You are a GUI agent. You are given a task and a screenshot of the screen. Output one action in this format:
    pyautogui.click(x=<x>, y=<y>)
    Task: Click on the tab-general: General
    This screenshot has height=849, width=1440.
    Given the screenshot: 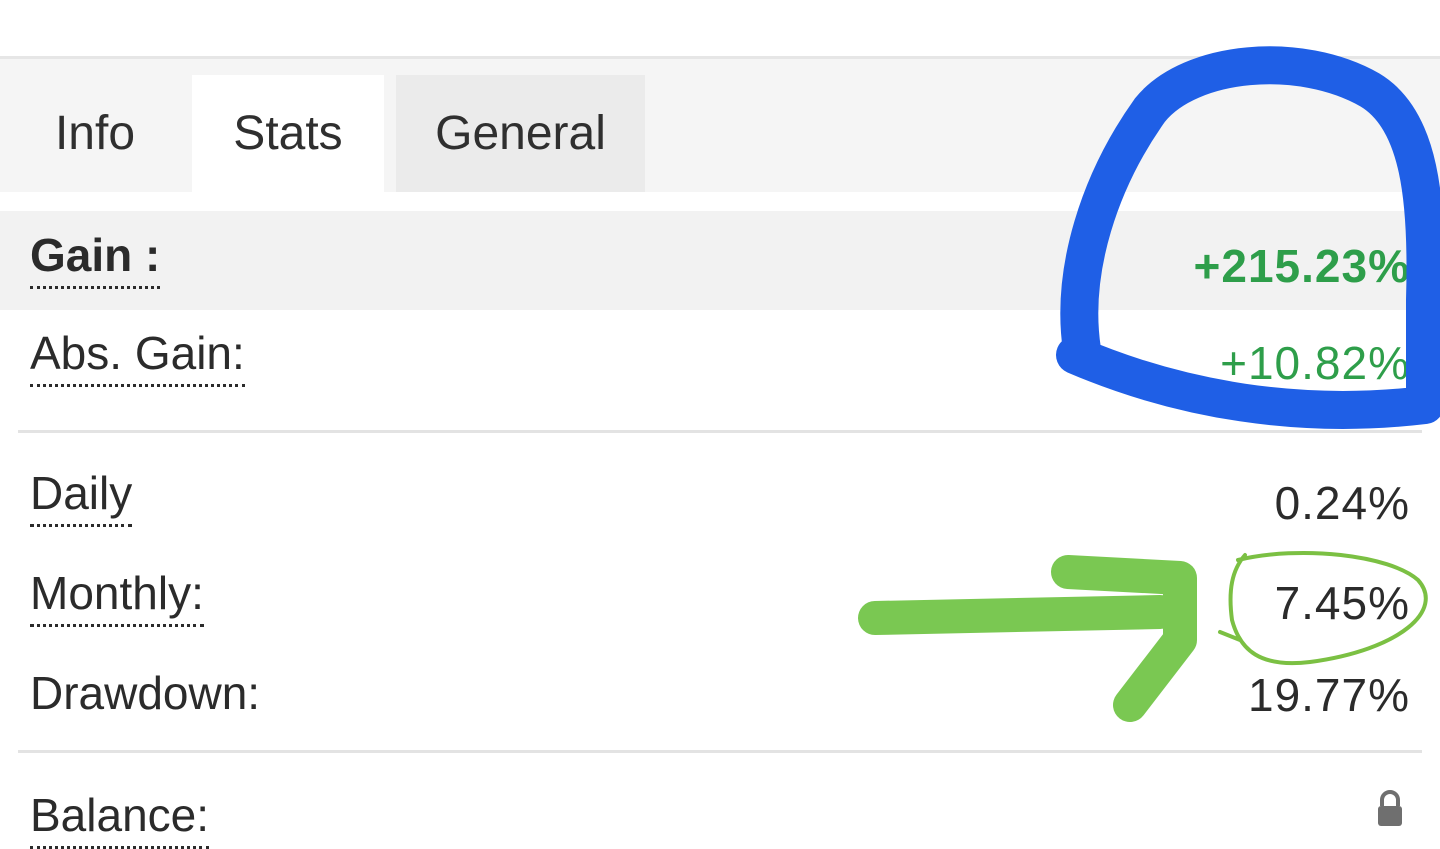 What is the action you would take?
    pyautogui.click(x=520, y=133)
    